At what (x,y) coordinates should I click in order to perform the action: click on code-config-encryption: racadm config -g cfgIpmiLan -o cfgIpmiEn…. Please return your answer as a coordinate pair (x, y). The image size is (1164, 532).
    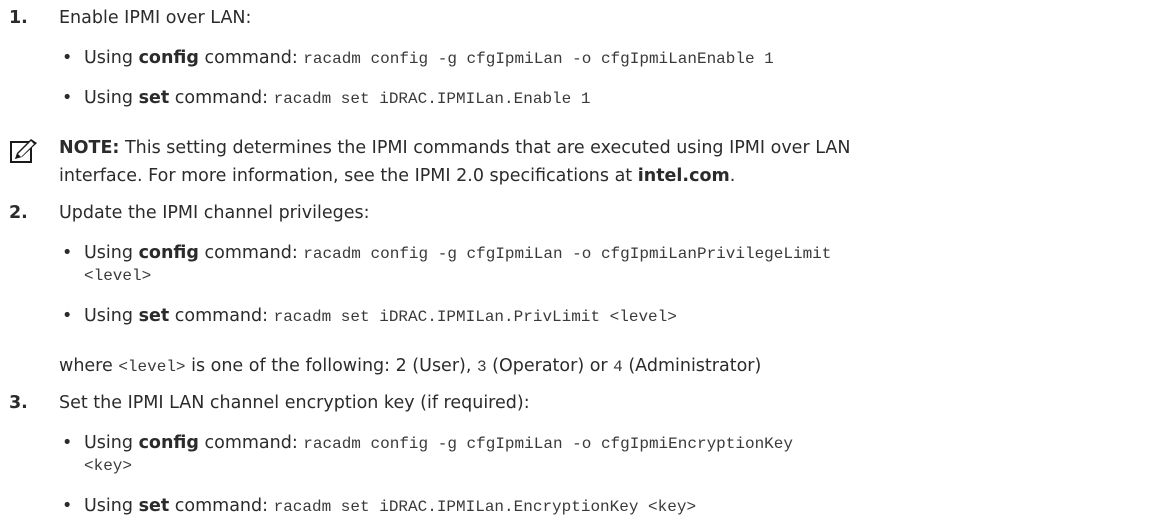
    Looking at the image, I should click on (548, 444).